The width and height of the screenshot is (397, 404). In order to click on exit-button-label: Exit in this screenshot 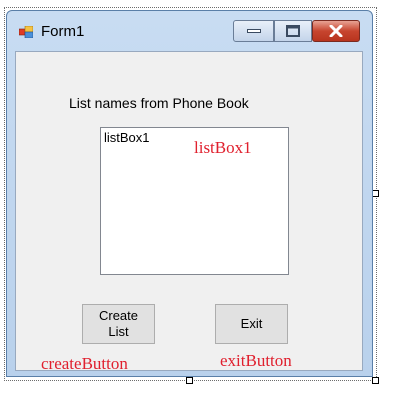, I will do `click(251, 323)`.